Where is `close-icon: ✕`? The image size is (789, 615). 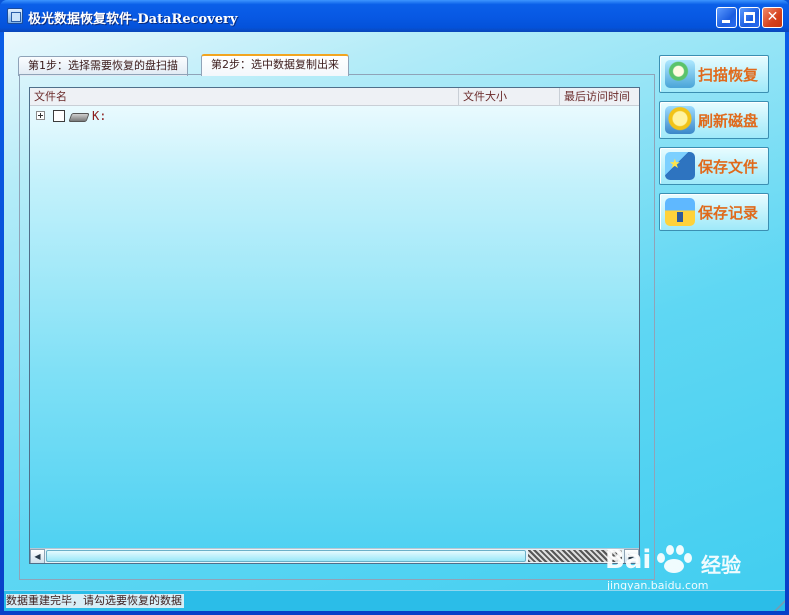 close-icon: ✕ is located at coordinates (772, 17).